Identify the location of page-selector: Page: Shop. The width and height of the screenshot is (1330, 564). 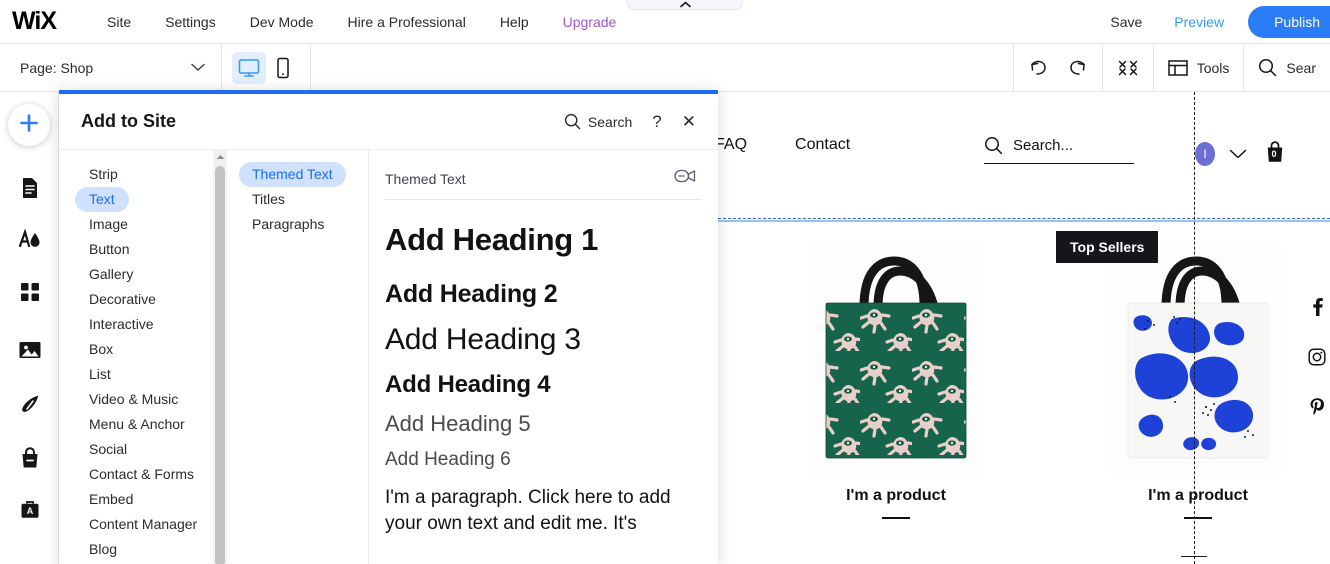
(111, 67).